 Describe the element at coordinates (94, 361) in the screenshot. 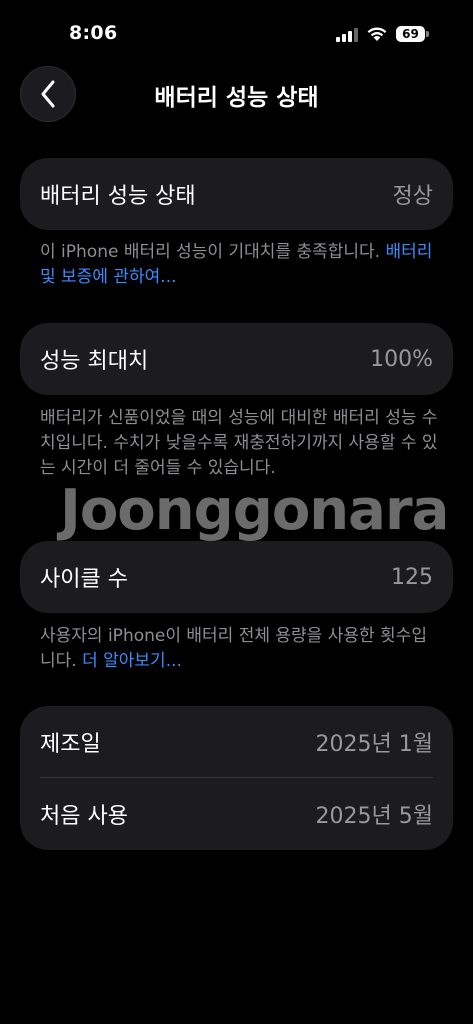

I see `max-capacity-label: 성능 최대치` at that location.